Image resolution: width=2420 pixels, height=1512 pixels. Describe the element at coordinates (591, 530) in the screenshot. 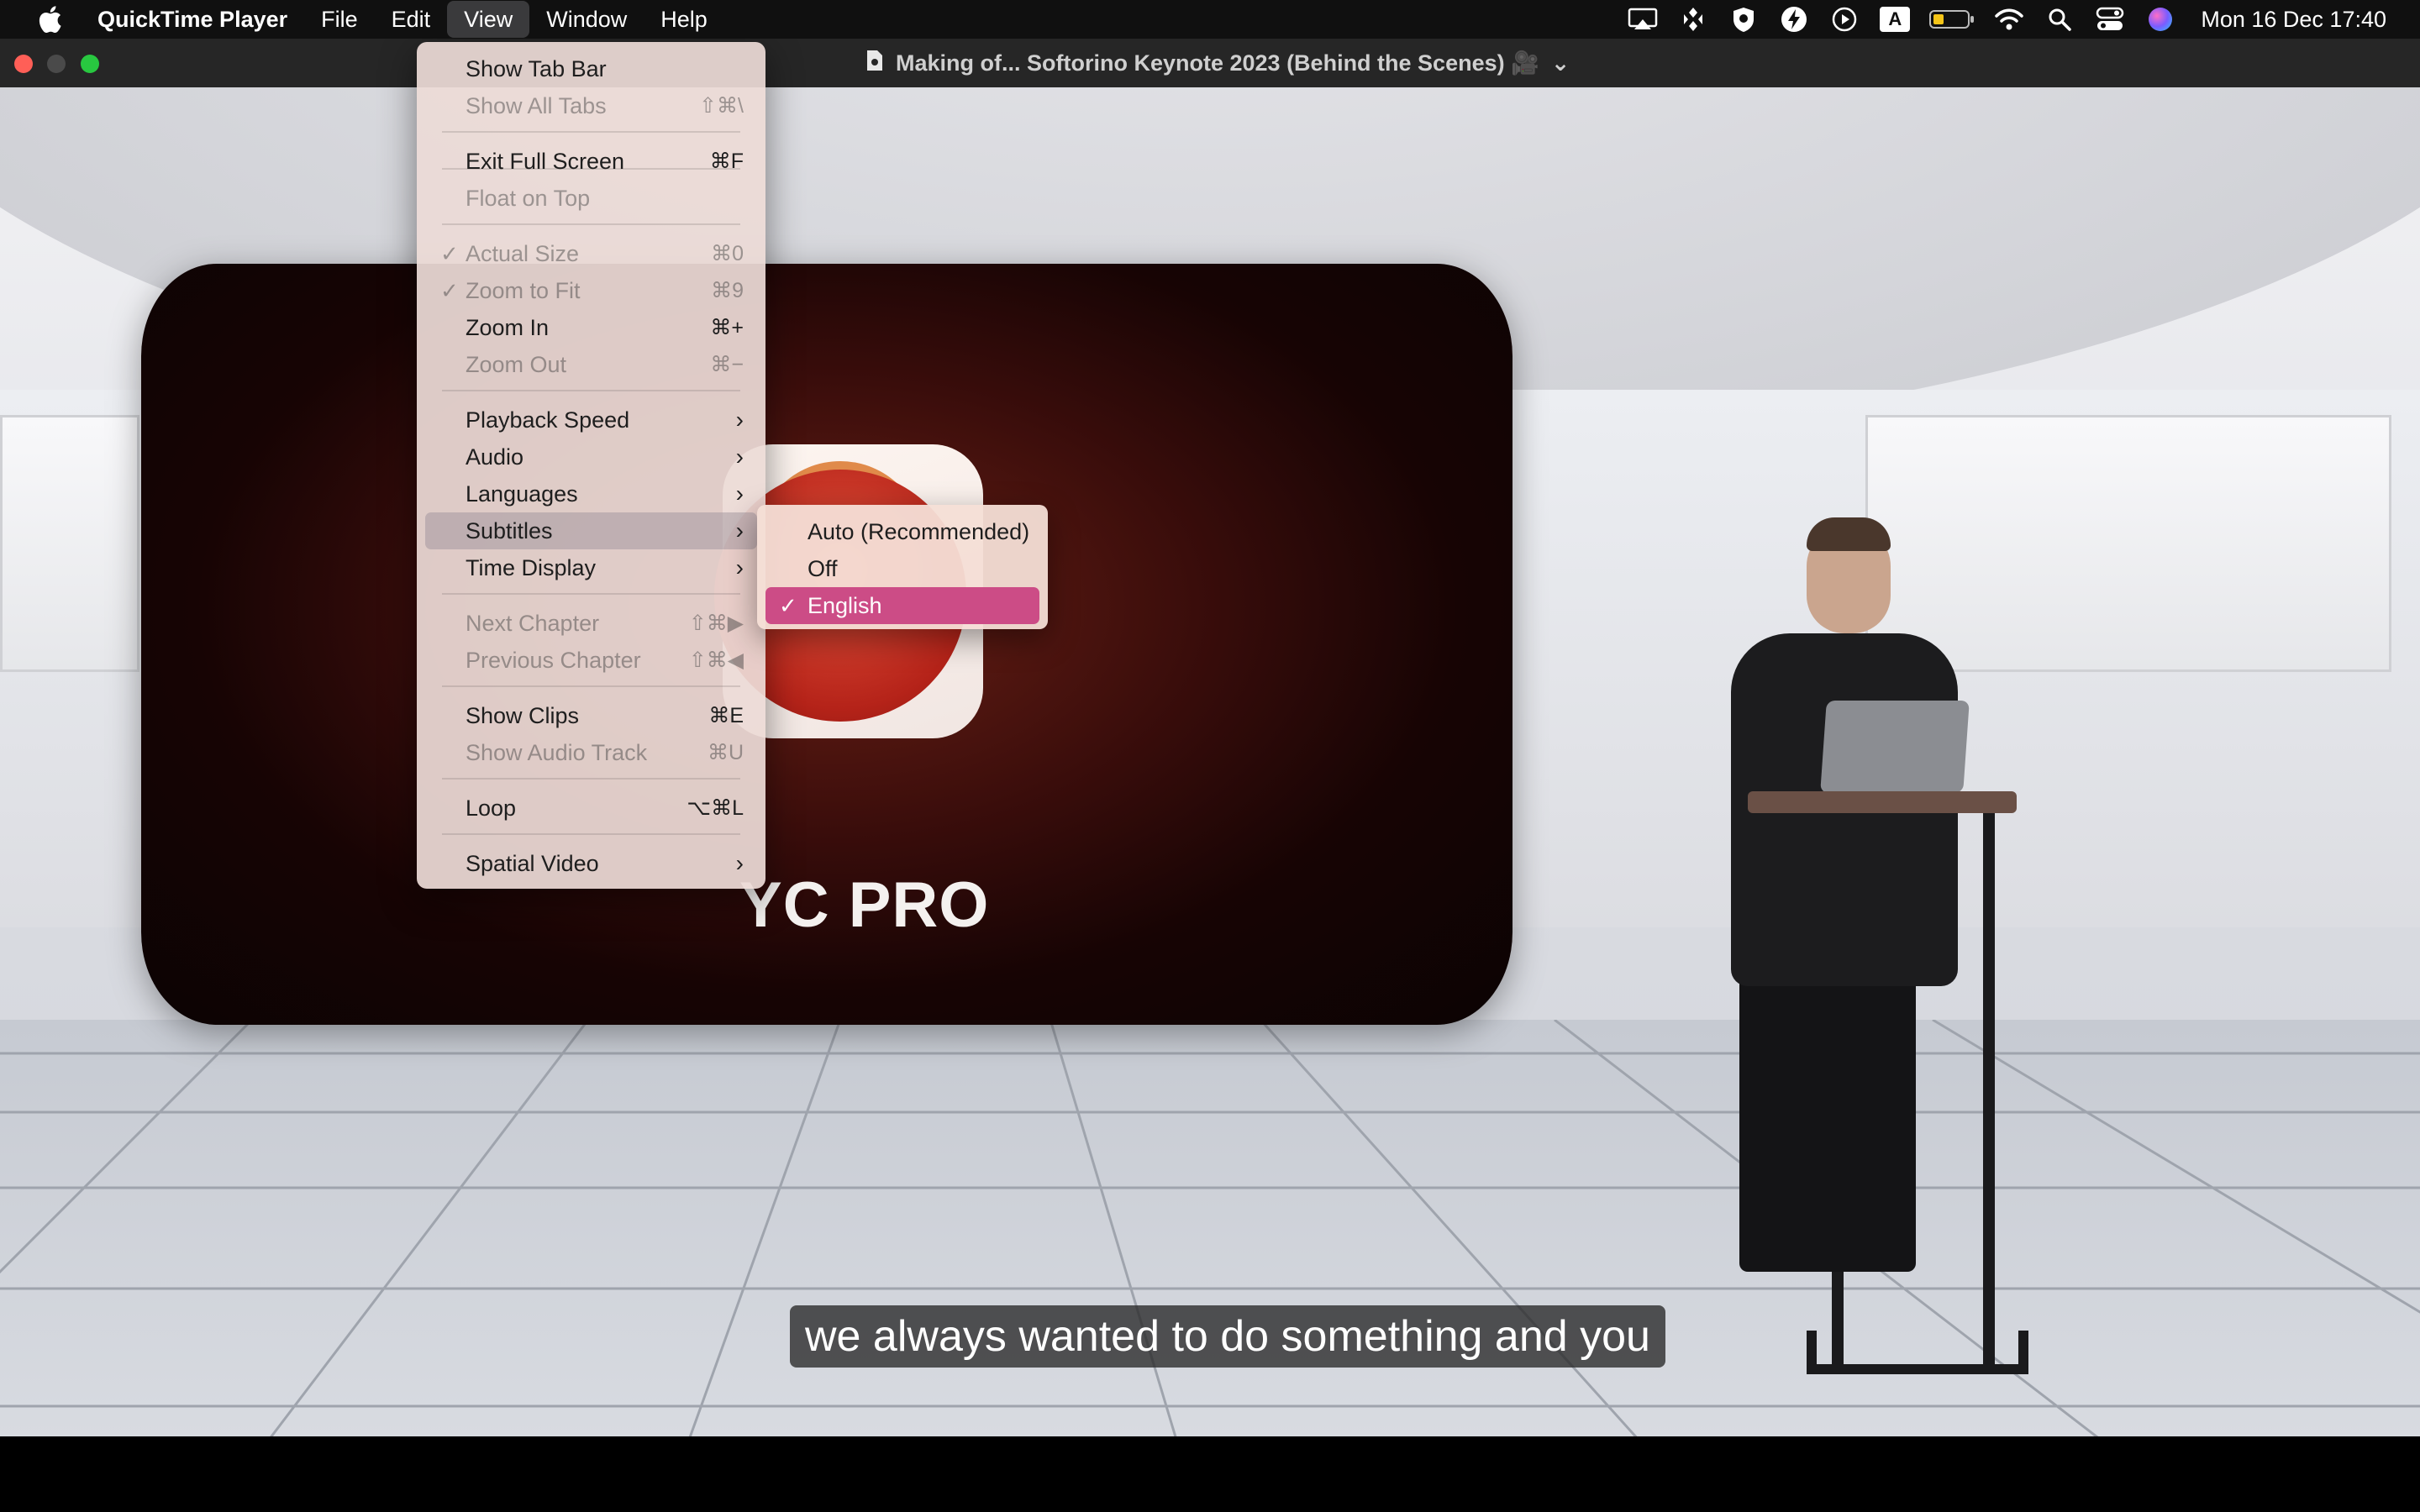

I see `menu-item-subtitles: Subtitles ›` at that location.